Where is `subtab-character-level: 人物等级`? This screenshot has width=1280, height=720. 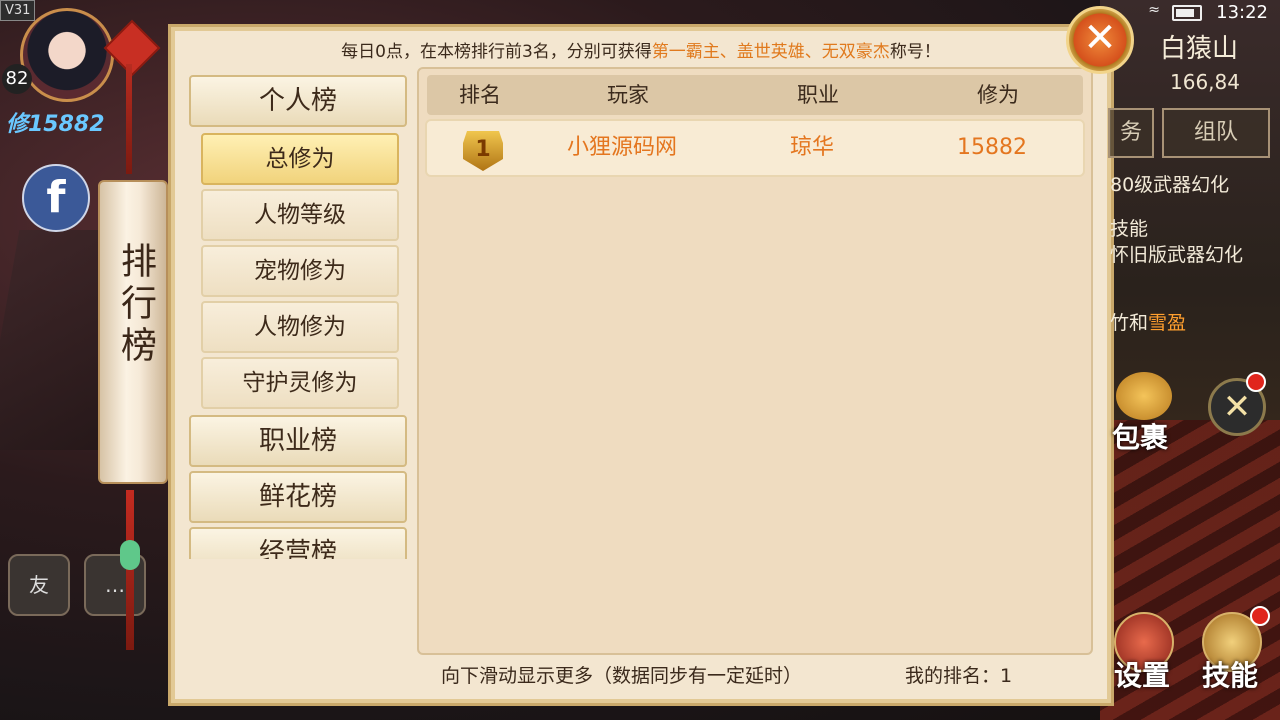 subtab-character-level: 人物等级 is located at coordinates (300, 215).